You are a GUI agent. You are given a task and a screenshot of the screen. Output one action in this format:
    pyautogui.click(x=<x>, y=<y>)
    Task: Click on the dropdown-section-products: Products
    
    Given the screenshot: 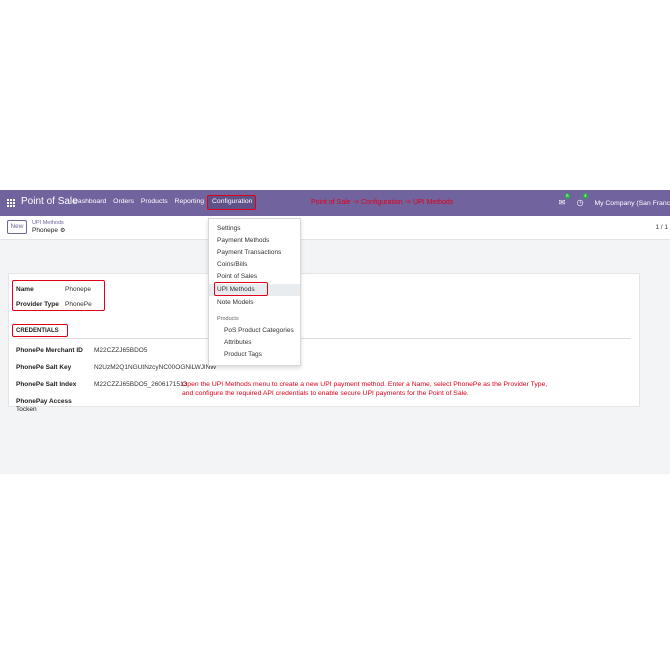 What is the action you would take?
    pyautogui.click(x=228, y=319)
    